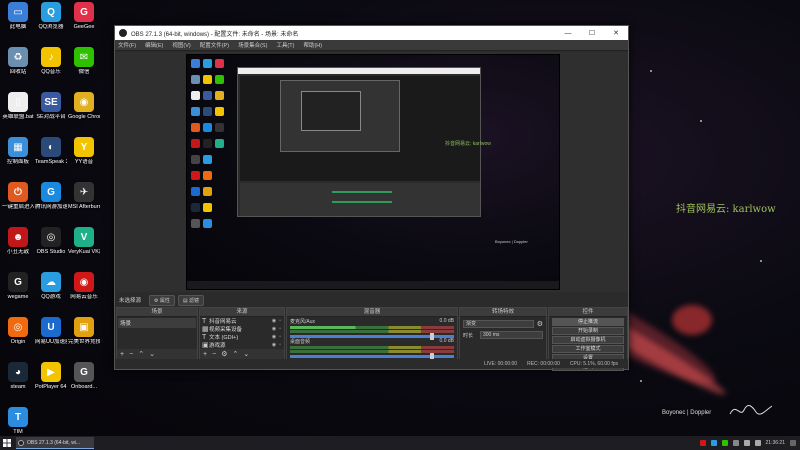 The width and height of the screenshot is (800, 450). What do you see at coordinates (18, 207) in the screenshot?
I see `desktop-icon-label: 一键重启进入BIOS` at bounding box center [18, 207].